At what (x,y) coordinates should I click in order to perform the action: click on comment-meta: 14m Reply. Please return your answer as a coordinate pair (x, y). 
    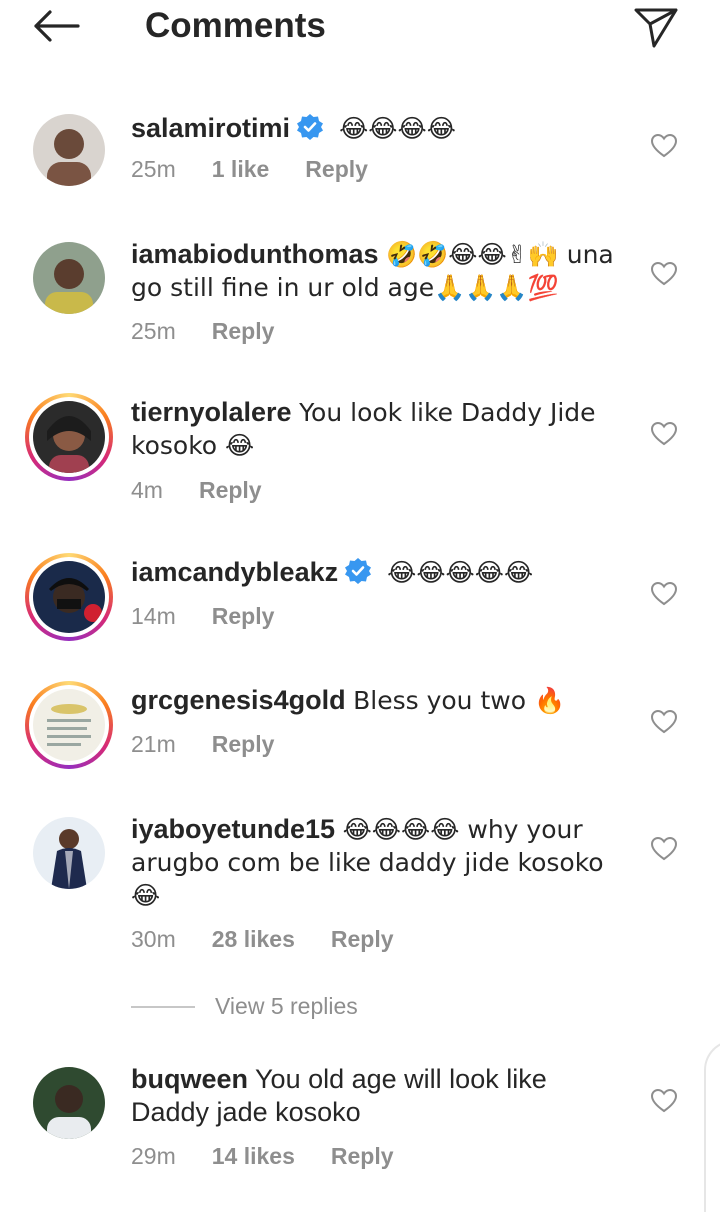
    Looking at the image, I should click on (220, 616).